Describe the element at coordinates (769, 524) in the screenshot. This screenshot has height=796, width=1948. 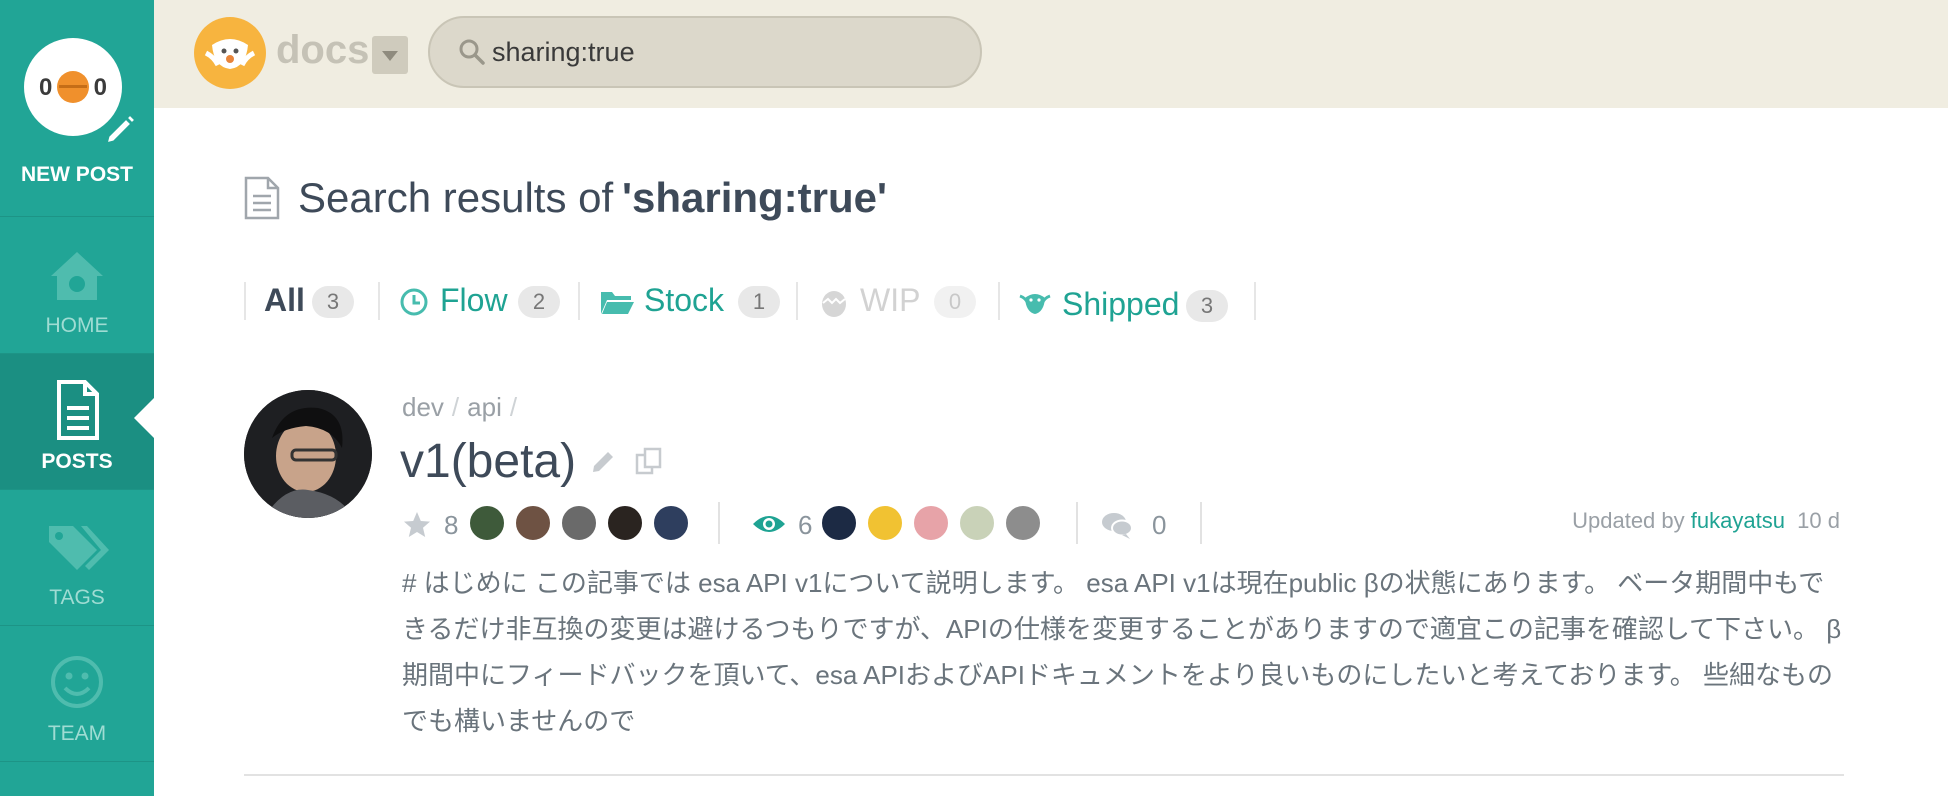
I see `eye-icon` at that location.